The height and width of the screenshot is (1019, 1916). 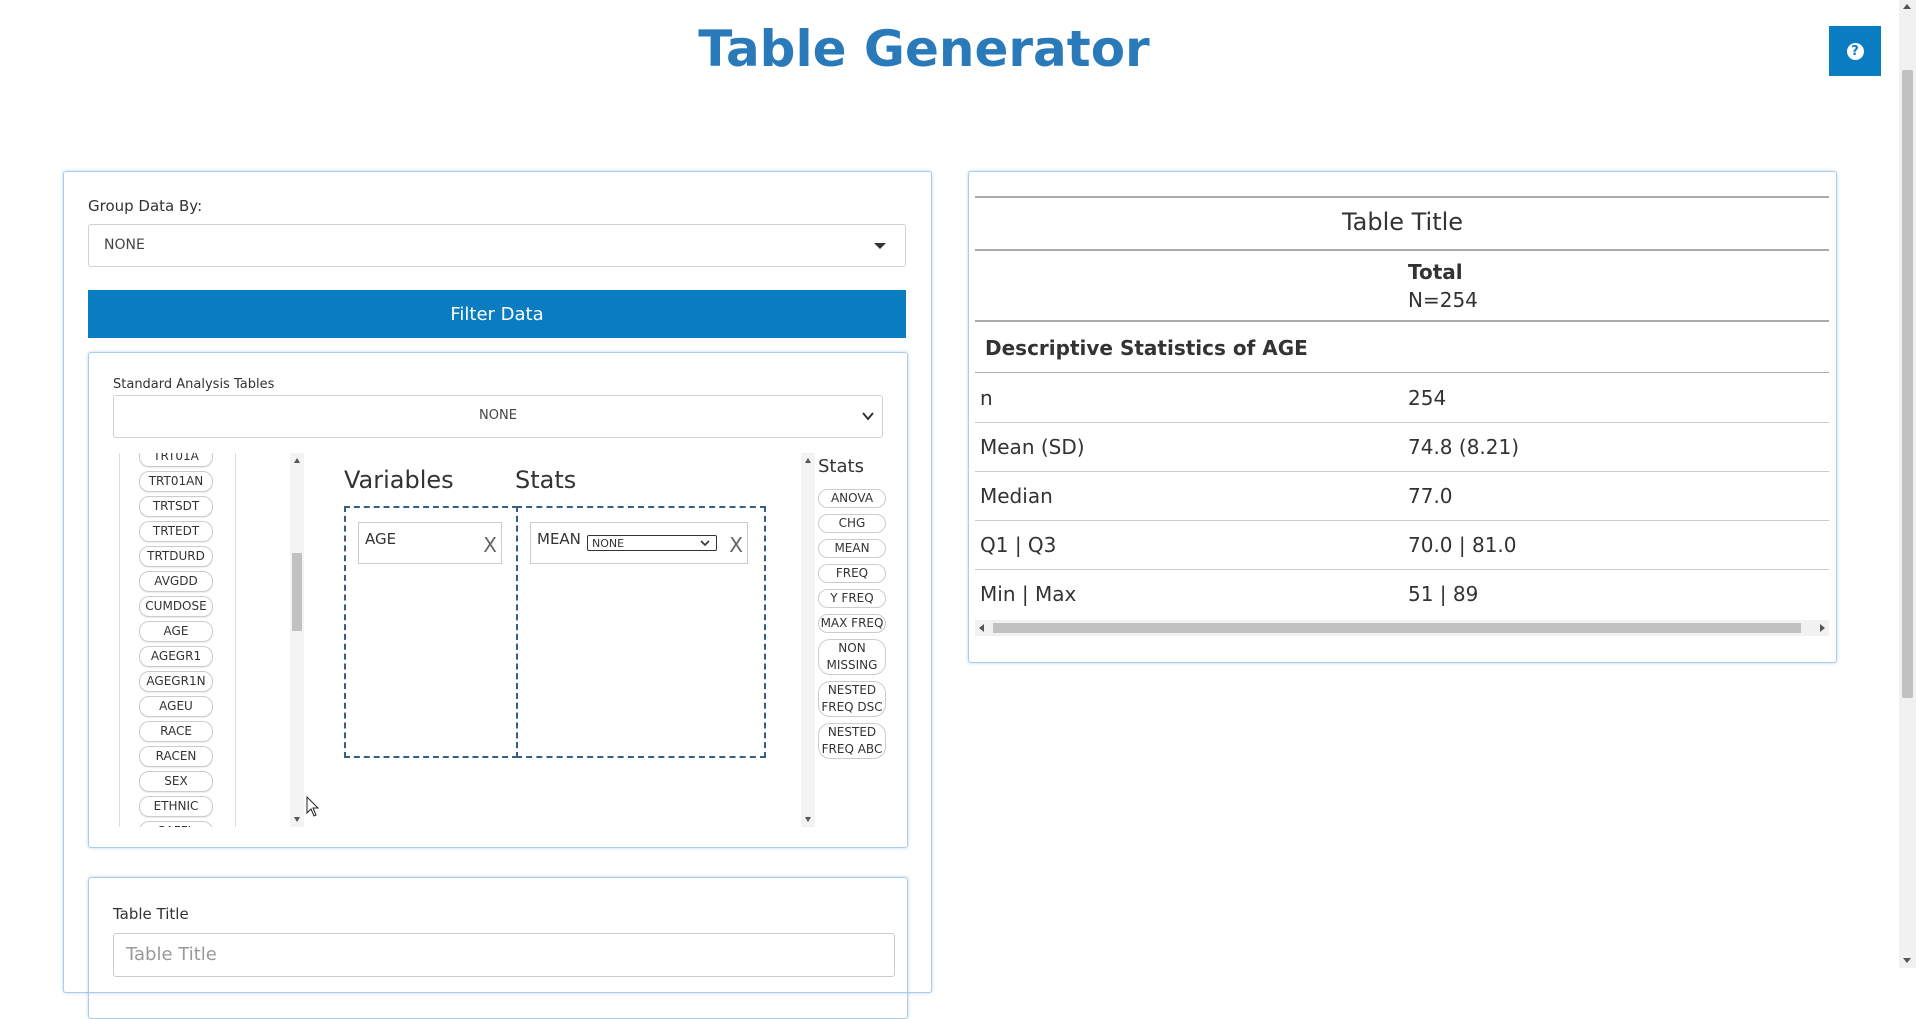 I want to click on variable-pill: AGE, so click(x=176, y=631).